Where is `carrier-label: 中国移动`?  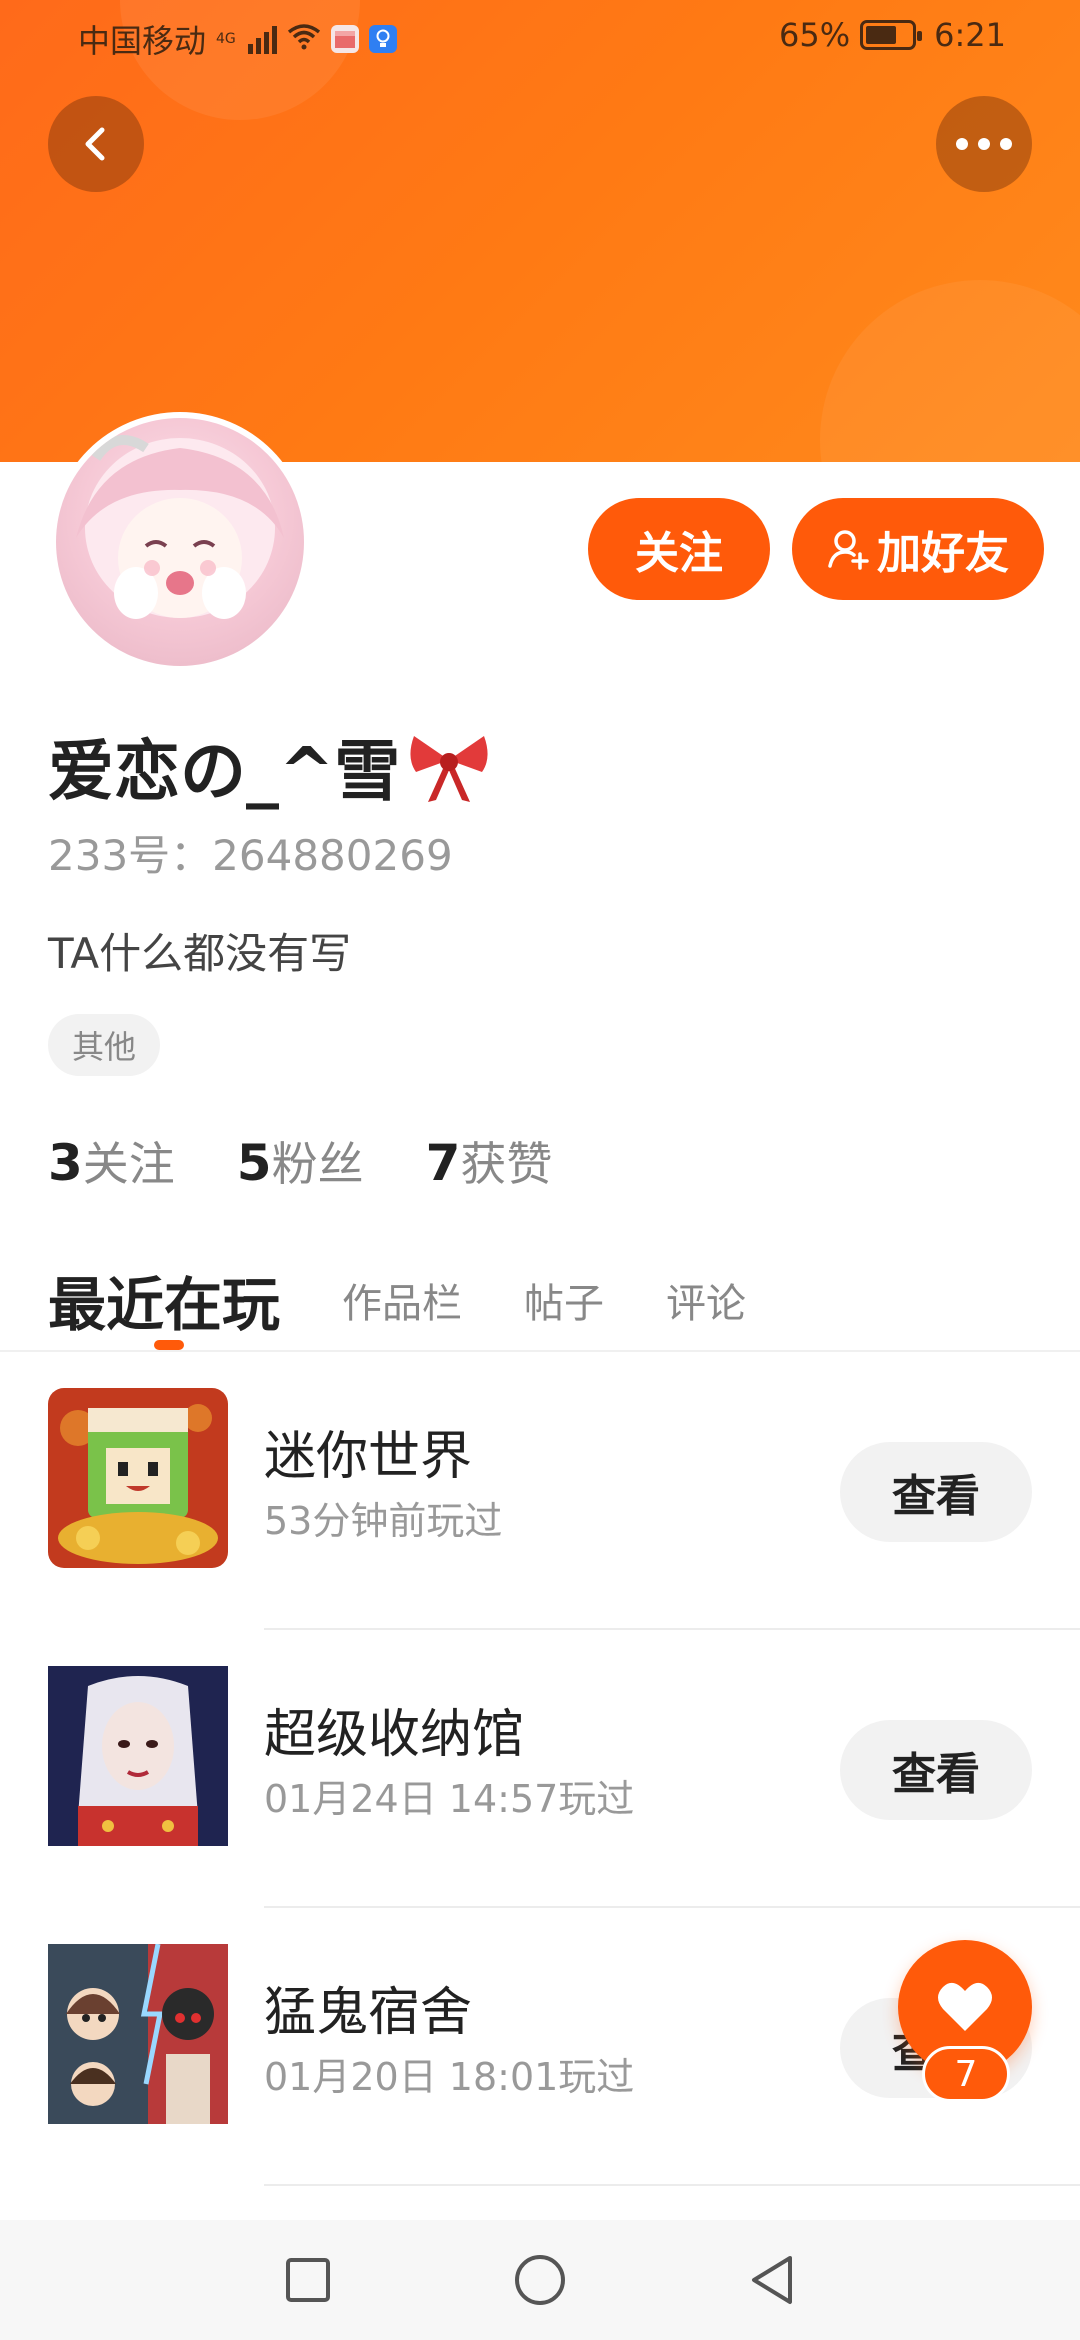
carrier-label: 中国移动 is located at coordinates (142, 41).